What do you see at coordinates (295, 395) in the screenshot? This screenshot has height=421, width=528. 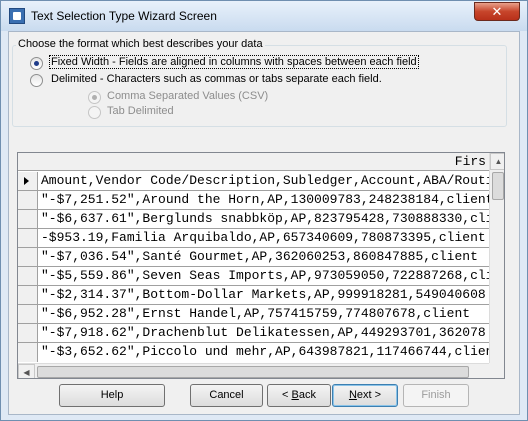 I see `back-mnemonic: B` at bounding box center [295, 395].